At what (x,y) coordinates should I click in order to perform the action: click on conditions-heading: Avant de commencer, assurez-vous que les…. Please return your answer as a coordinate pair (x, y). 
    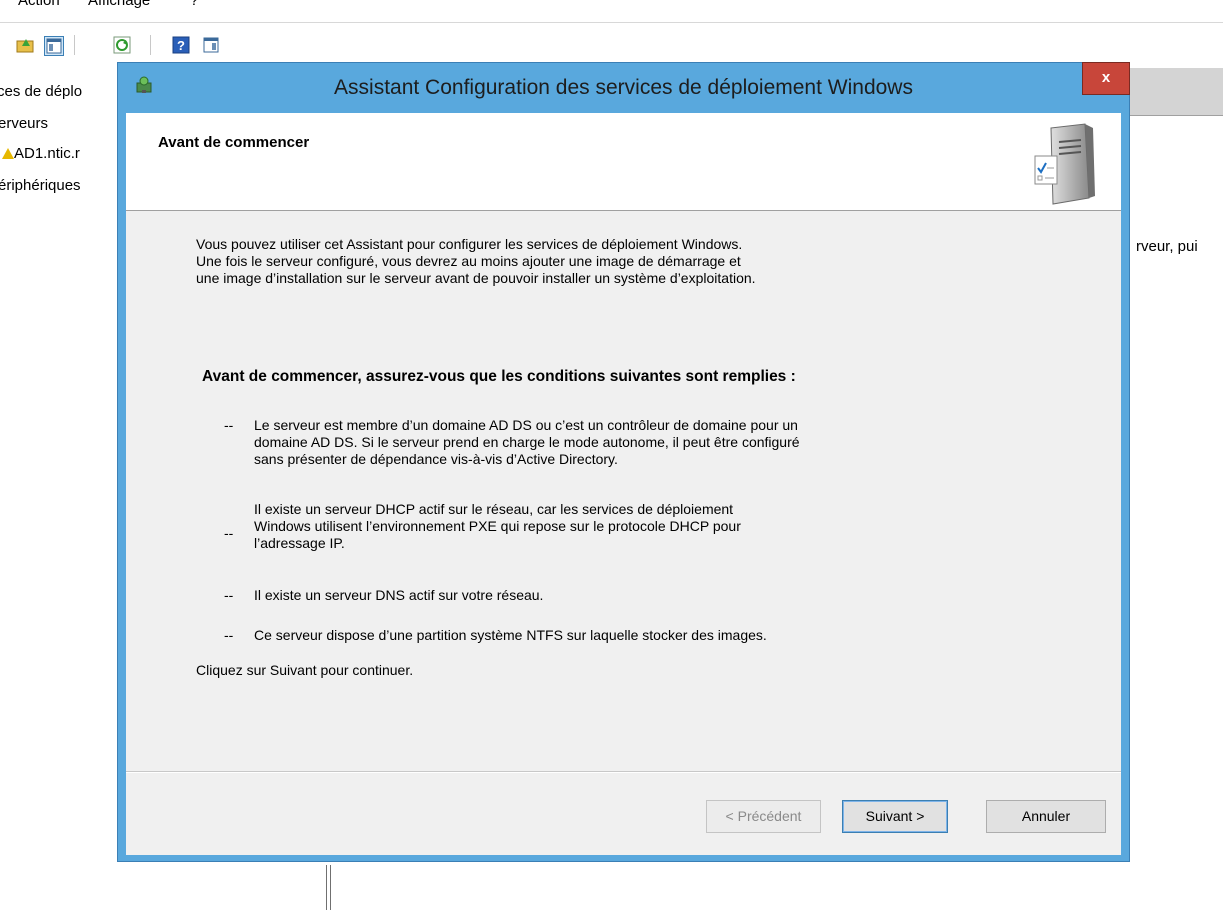
    Looking at the image, I should click on (499, 376).